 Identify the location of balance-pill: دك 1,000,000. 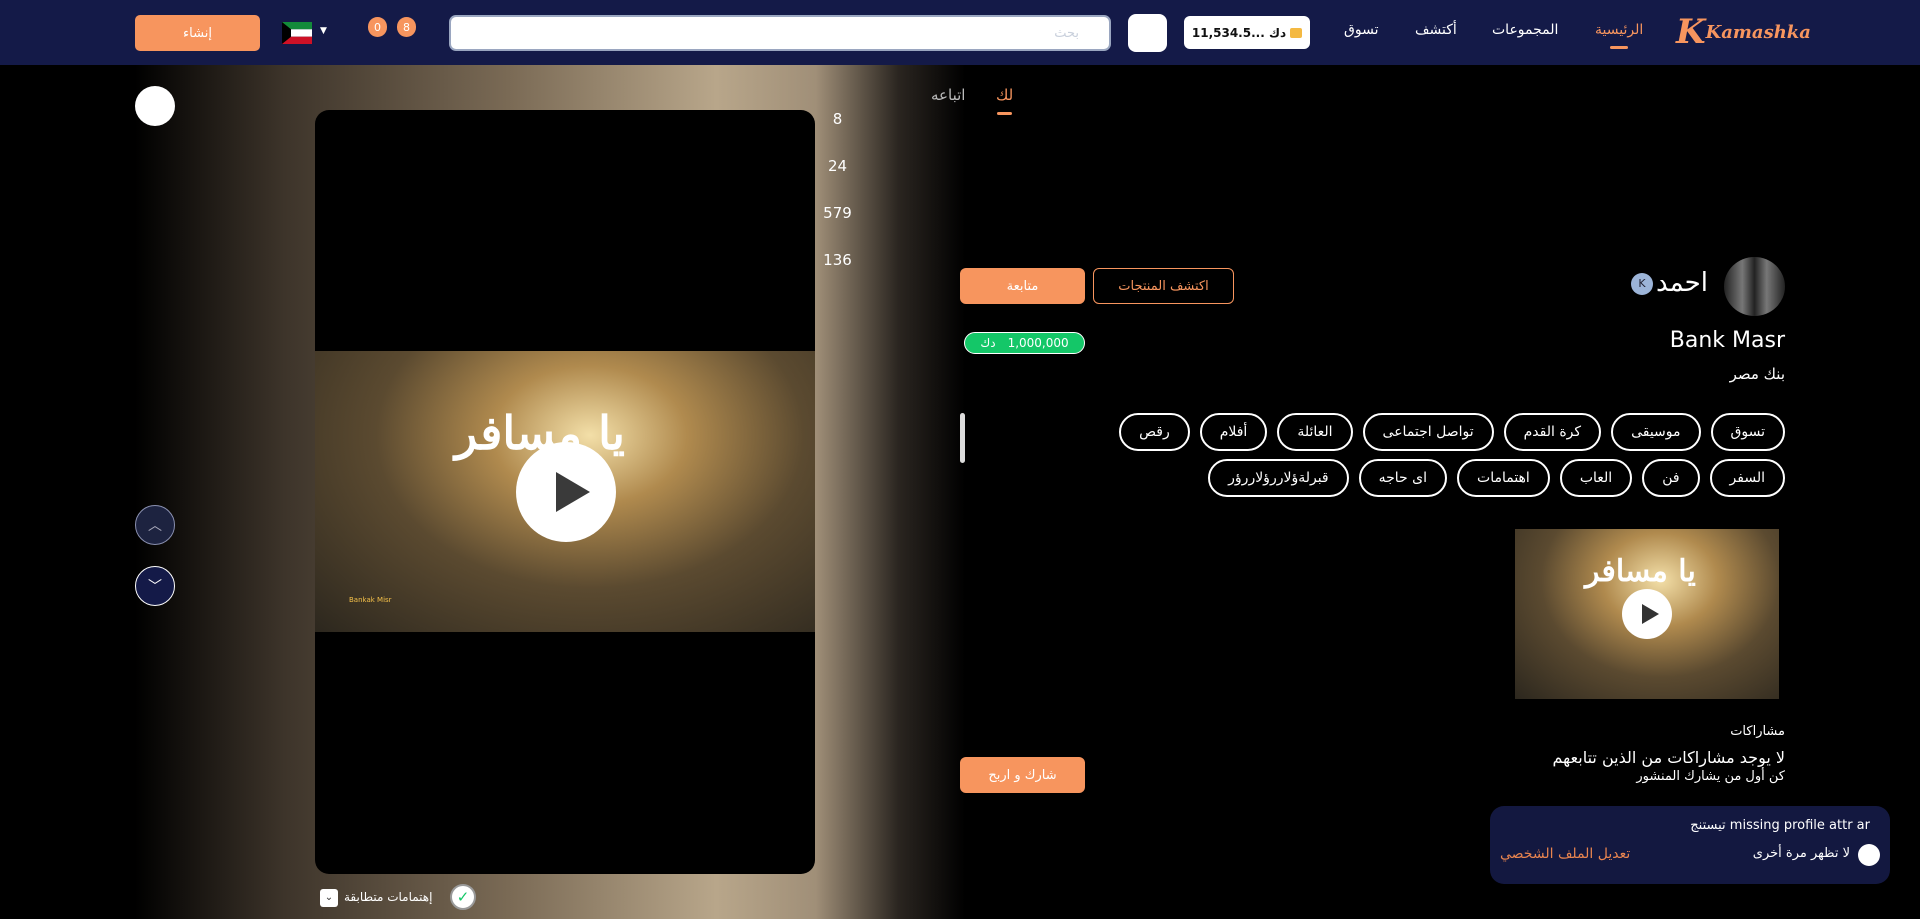
(1024, 343).